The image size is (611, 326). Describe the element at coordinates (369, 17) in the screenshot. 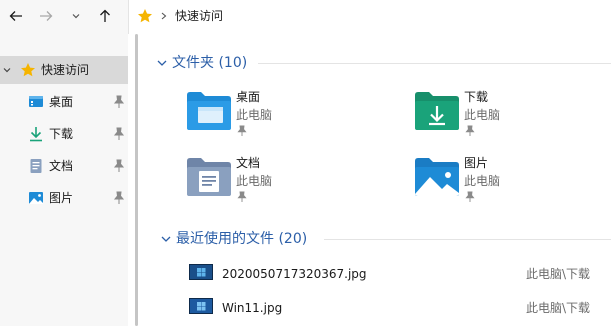

I see `address-bar: 快速访问` at that location.